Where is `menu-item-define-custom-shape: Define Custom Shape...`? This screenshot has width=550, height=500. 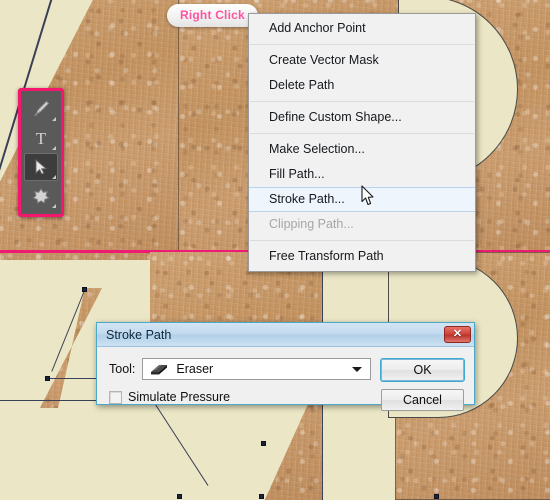
menu-item-define-custom-shape: Define Custom Shape... is located at coordinates (362, 117).